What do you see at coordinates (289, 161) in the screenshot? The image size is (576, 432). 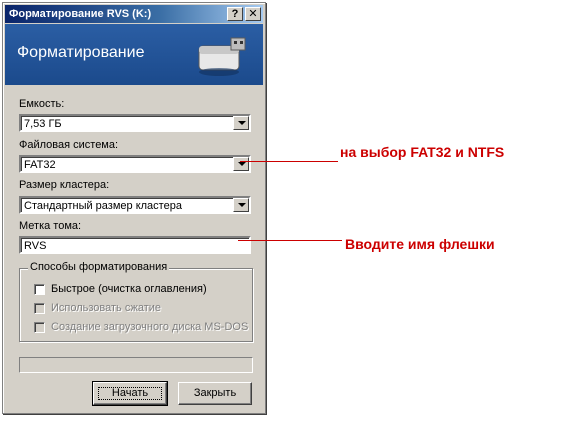 I see `filesystem-annotation-line` at bounding box center [289, 161].